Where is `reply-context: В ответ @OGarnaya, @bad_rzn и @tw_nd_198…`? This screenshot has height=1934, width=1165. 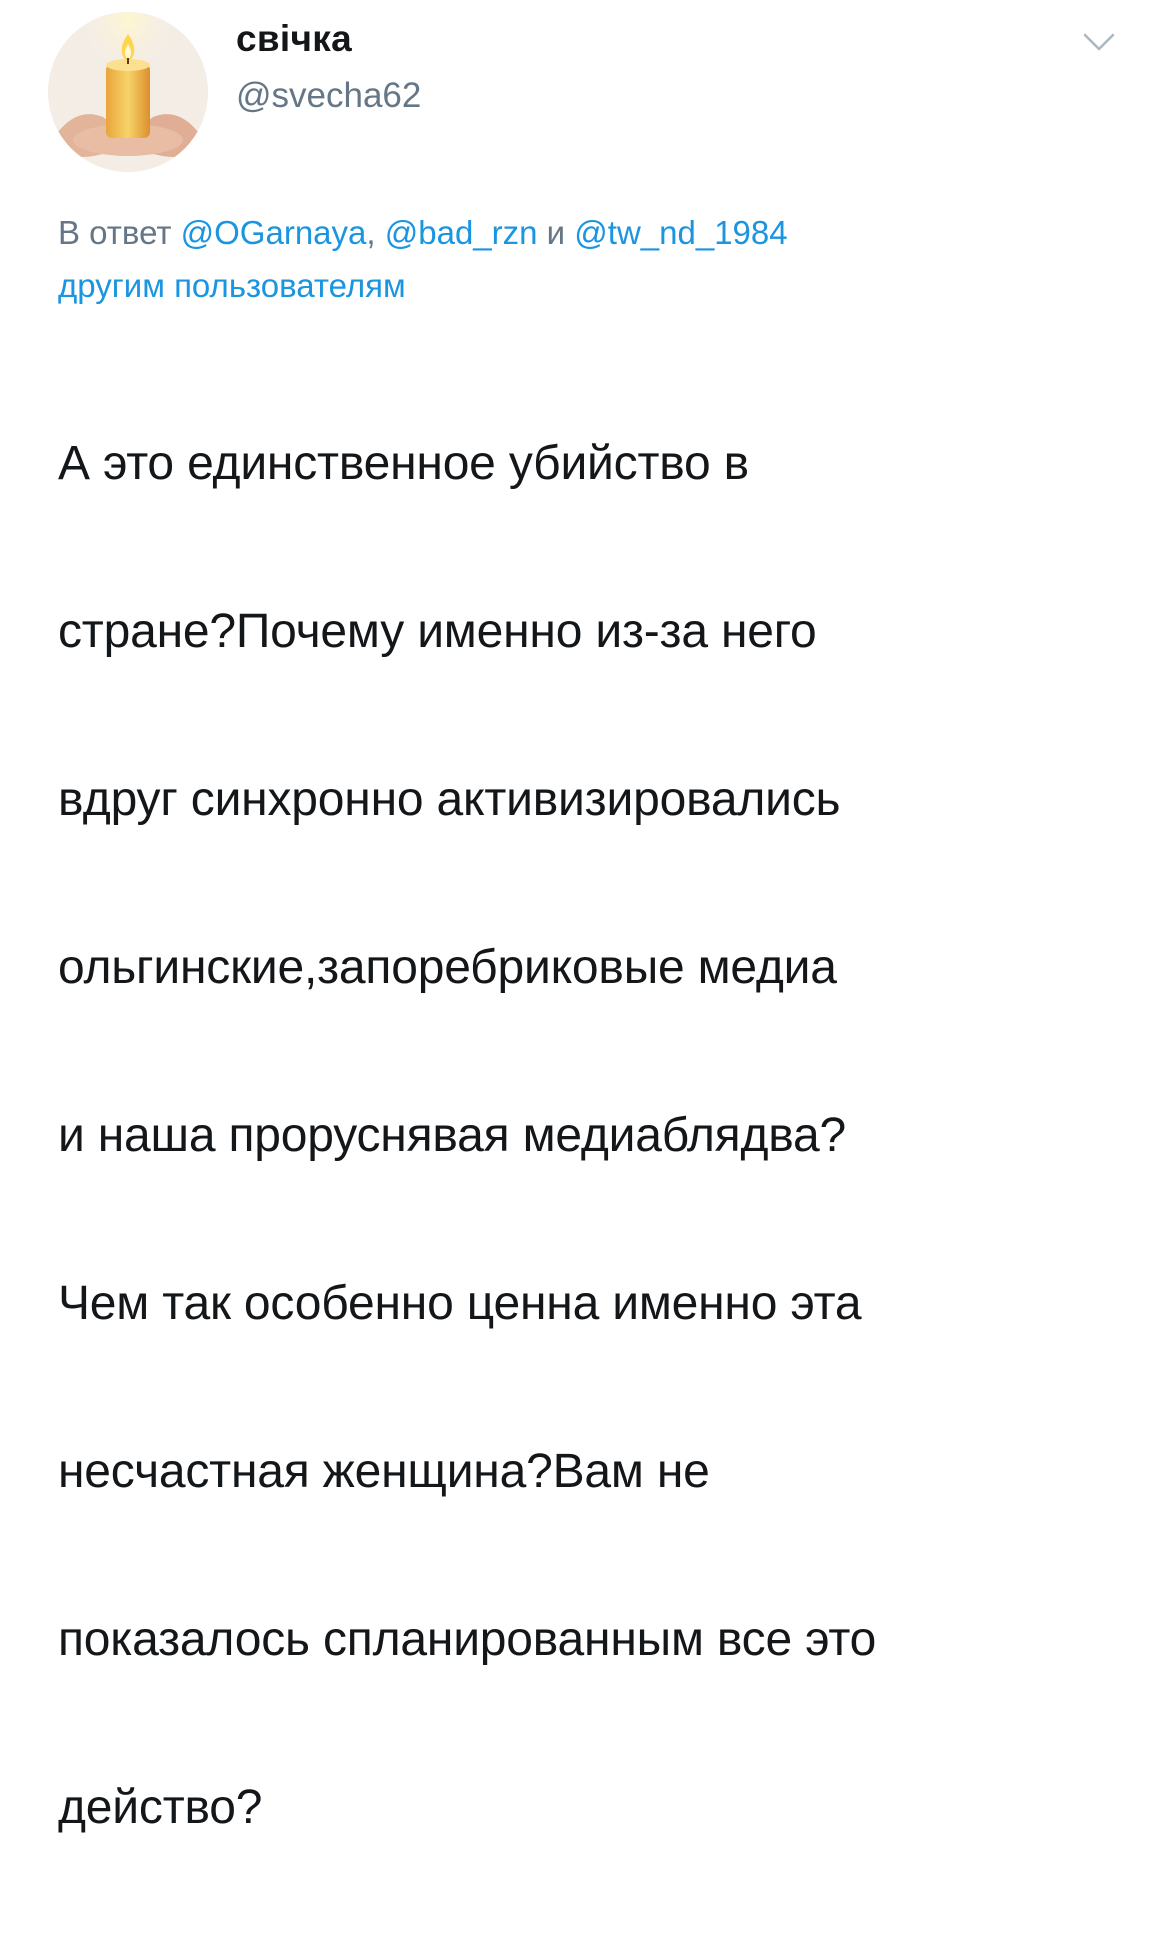
reply-context: В ответ @OGarnaya, @bad_rzn и @tw_nd_198… is located at coordinates (588, 259).